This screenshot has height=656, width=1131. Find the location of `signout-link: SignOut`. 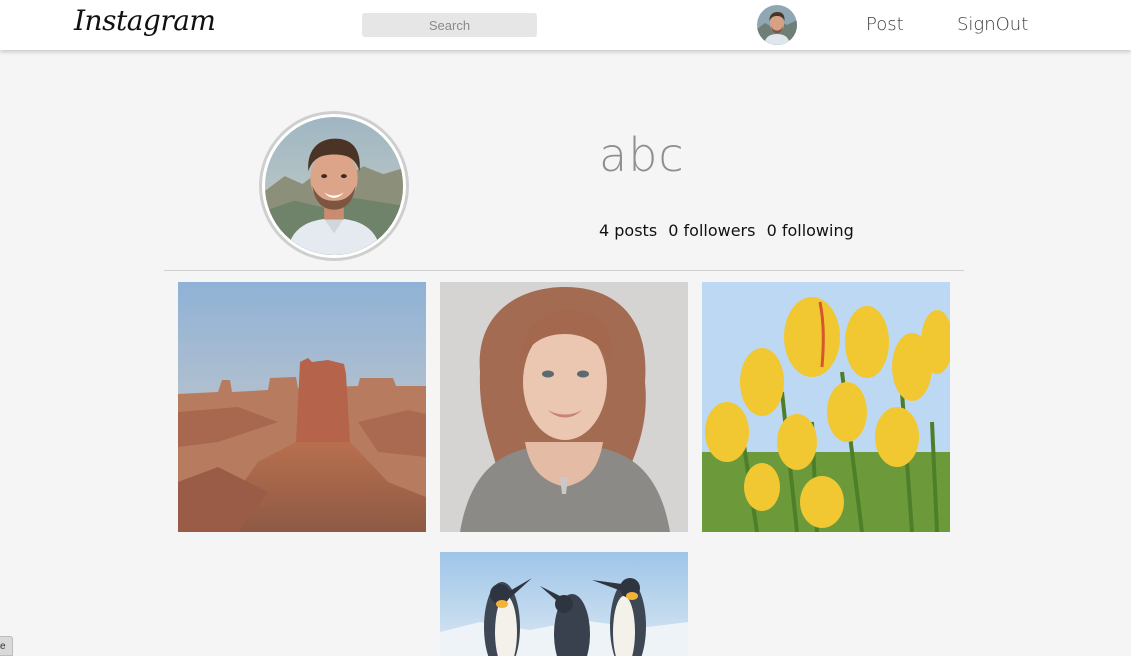

signout-link: SignOut is located at coordinates (992, 24).